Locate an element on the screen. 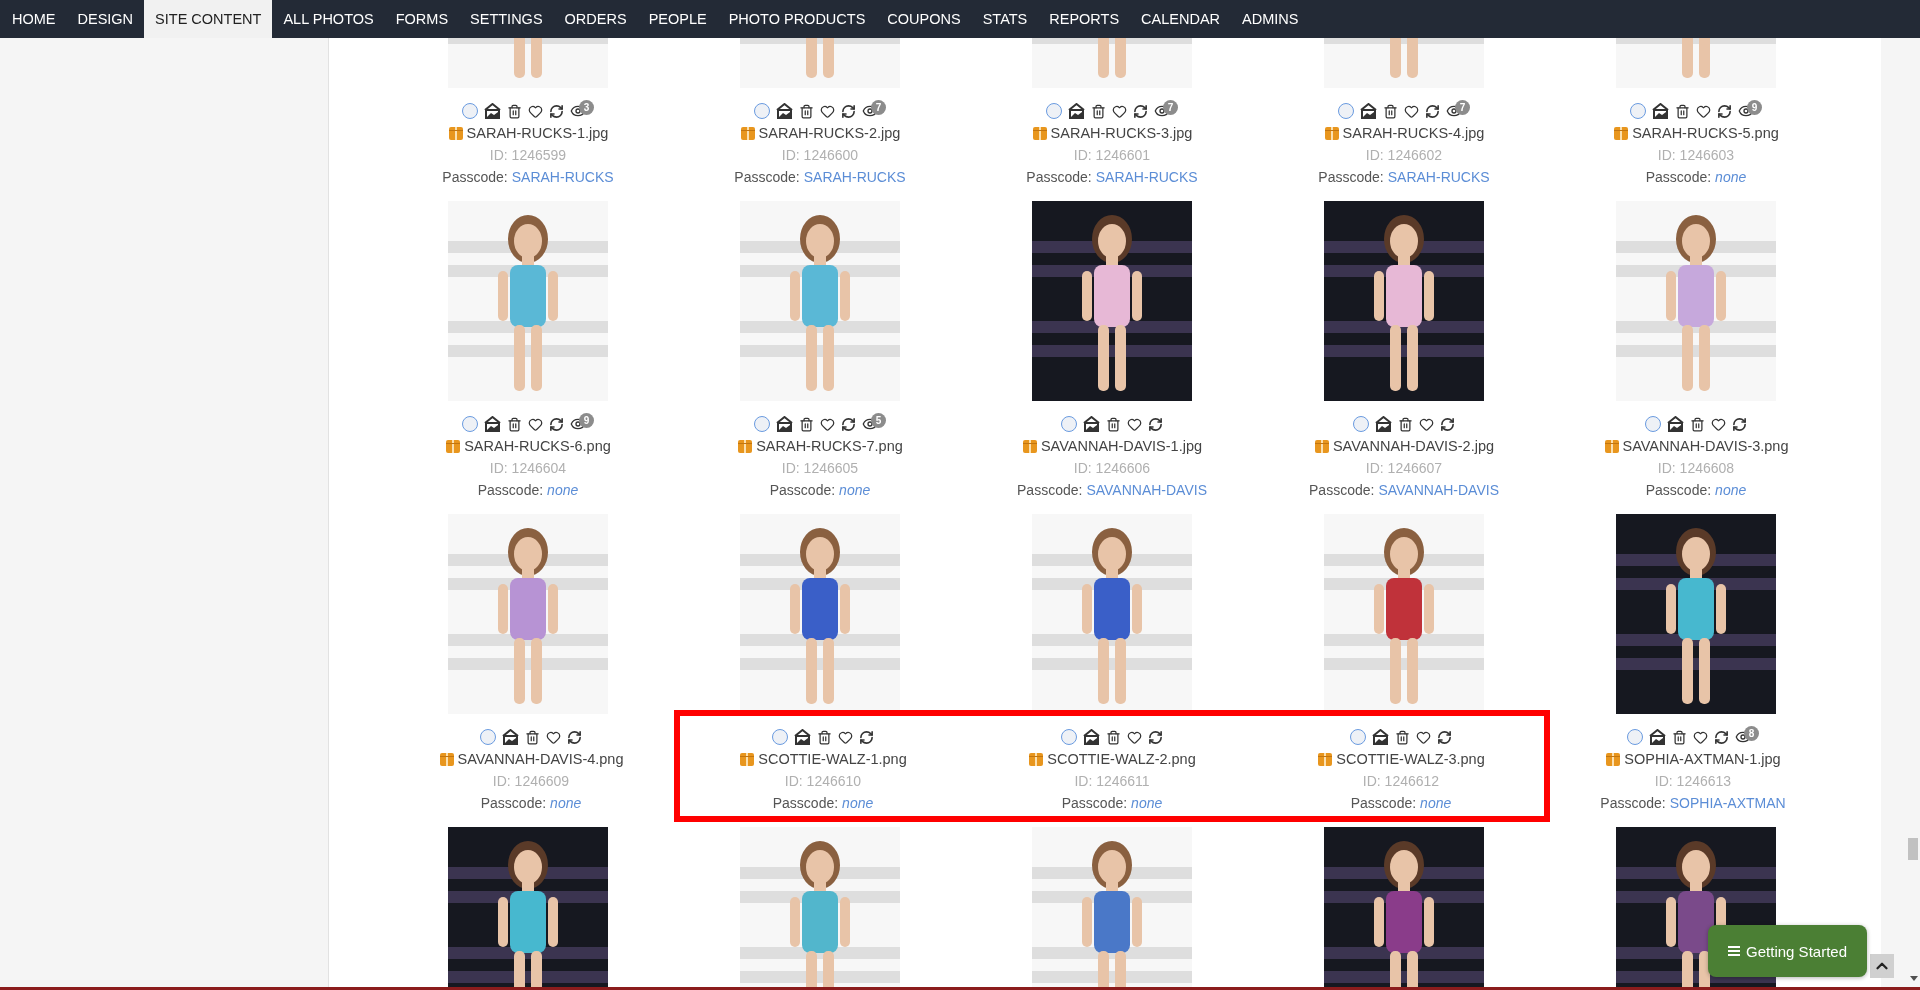  nav-tab: COUPONS is located at coordinates (924, 19).